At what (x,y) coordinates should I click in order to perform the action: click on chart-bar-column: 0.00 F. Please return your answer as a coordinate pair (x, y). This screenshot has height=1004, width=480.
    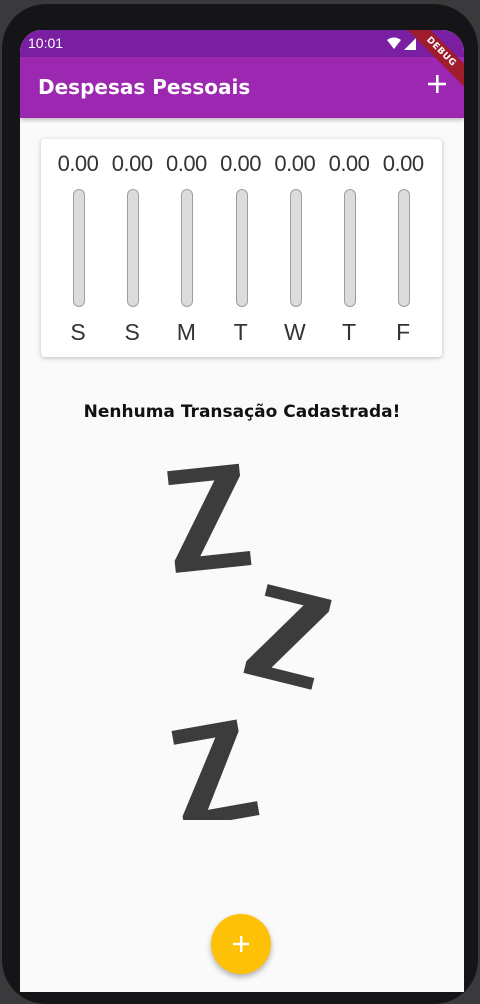
    Looking at the image, I should click on (403, 248).